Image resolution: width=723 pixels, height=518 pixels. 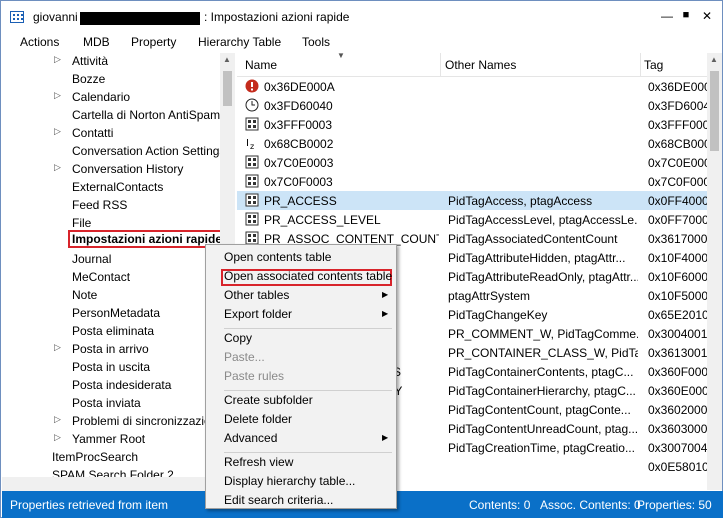 I want to click on tree-item: Cartella di Norton AntiSpam, so click(x=146, y=117).